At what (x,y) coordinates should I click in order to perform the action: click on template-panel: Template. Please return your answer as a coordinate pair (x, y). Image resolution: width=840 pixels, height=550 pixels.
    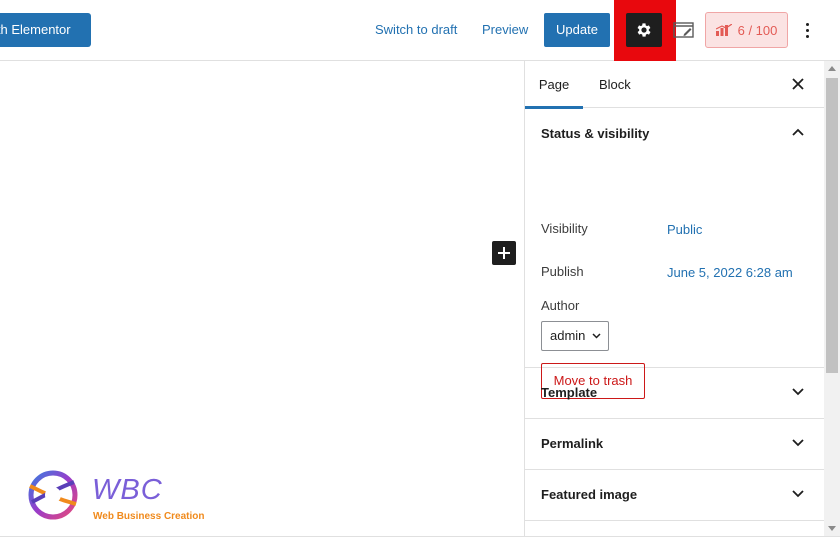
    Looking at the image, I should click on (674, 393).